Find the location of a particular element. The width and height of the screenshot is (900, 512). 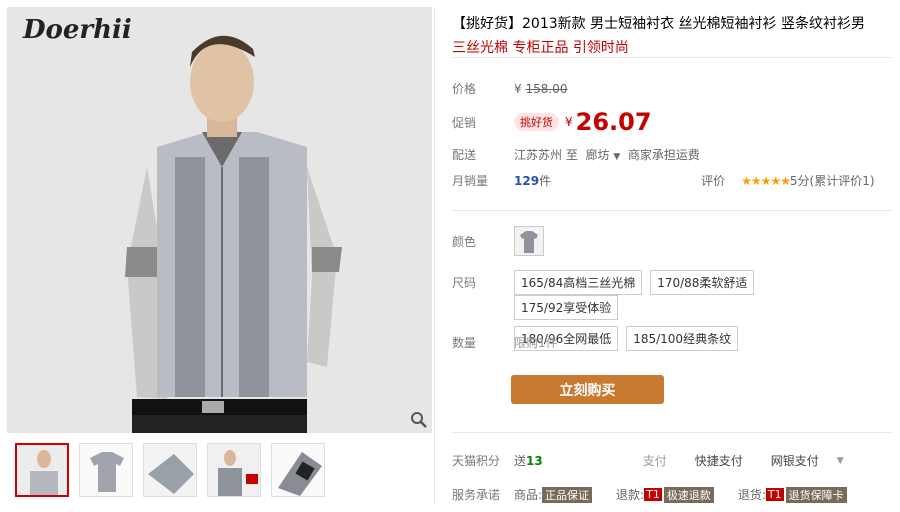

color-row: 颜色 is located at coordinates (498, 241).